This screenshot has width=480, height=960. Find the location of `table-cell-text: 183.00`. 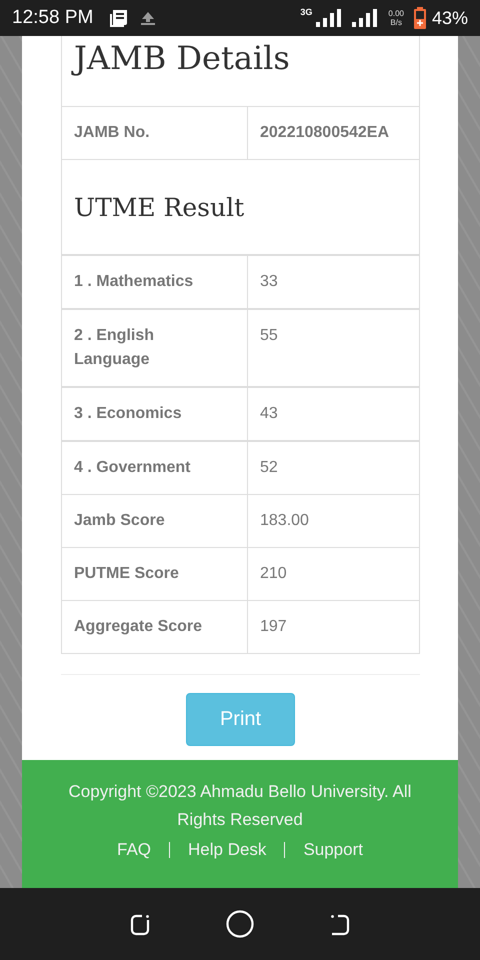

table-cell-text: 183.00 is located at coordinates (284, 521).